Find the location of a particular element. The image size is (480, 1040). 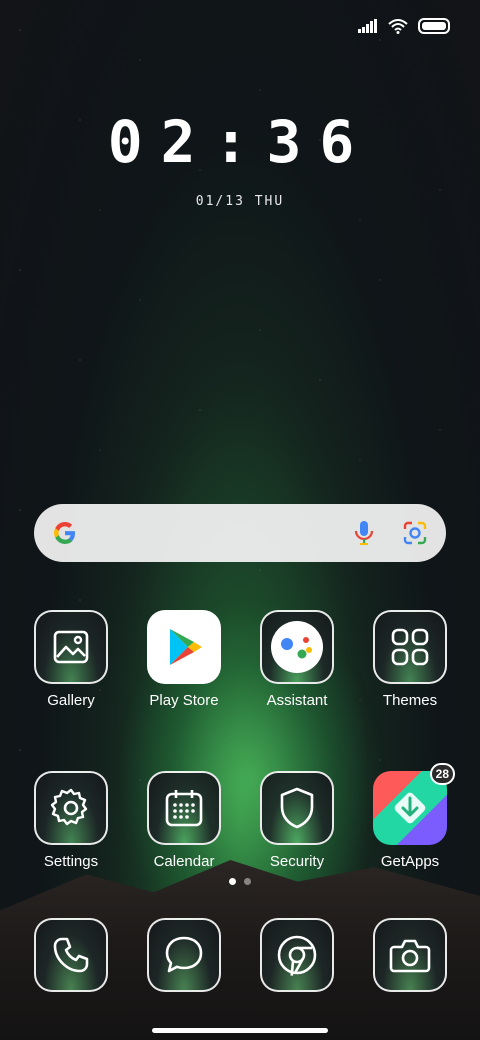

page-indicator is located at coordinates (240, 881).